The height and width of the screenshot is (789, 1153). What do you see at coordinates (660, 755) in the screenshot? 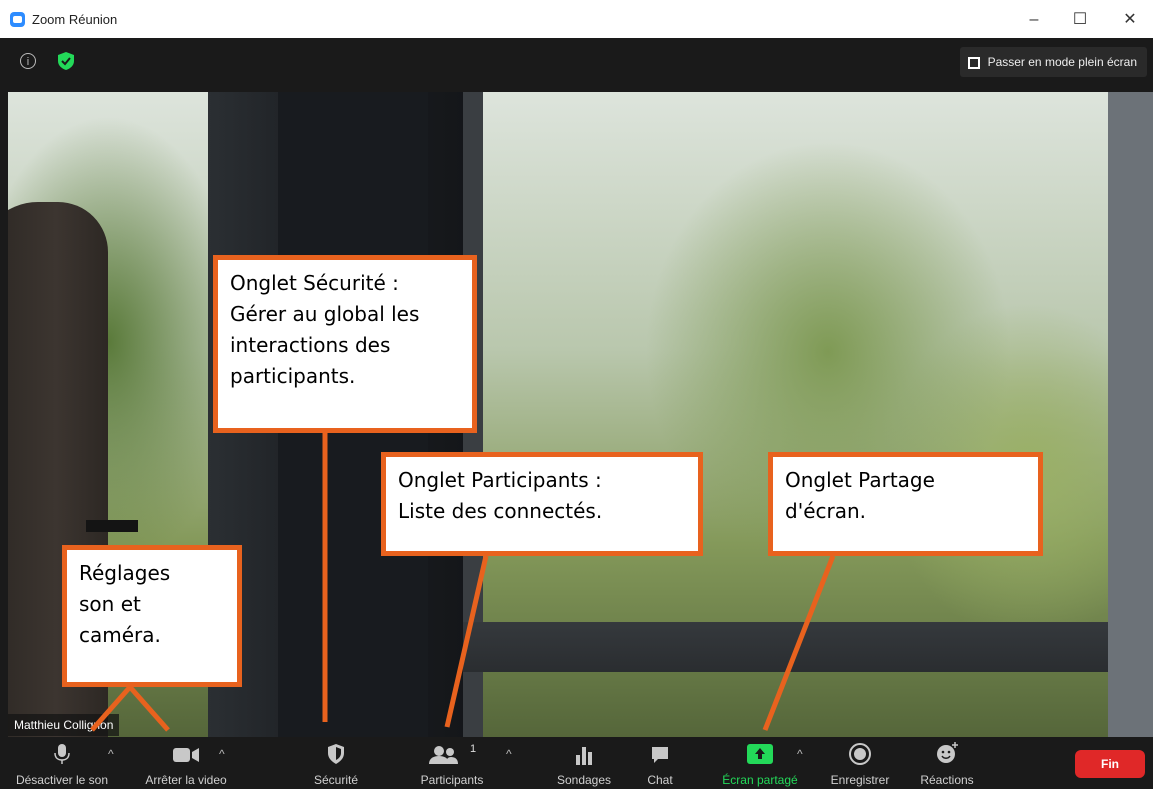
I see `chat-bubble-icon` at bounding box center [660, 755].